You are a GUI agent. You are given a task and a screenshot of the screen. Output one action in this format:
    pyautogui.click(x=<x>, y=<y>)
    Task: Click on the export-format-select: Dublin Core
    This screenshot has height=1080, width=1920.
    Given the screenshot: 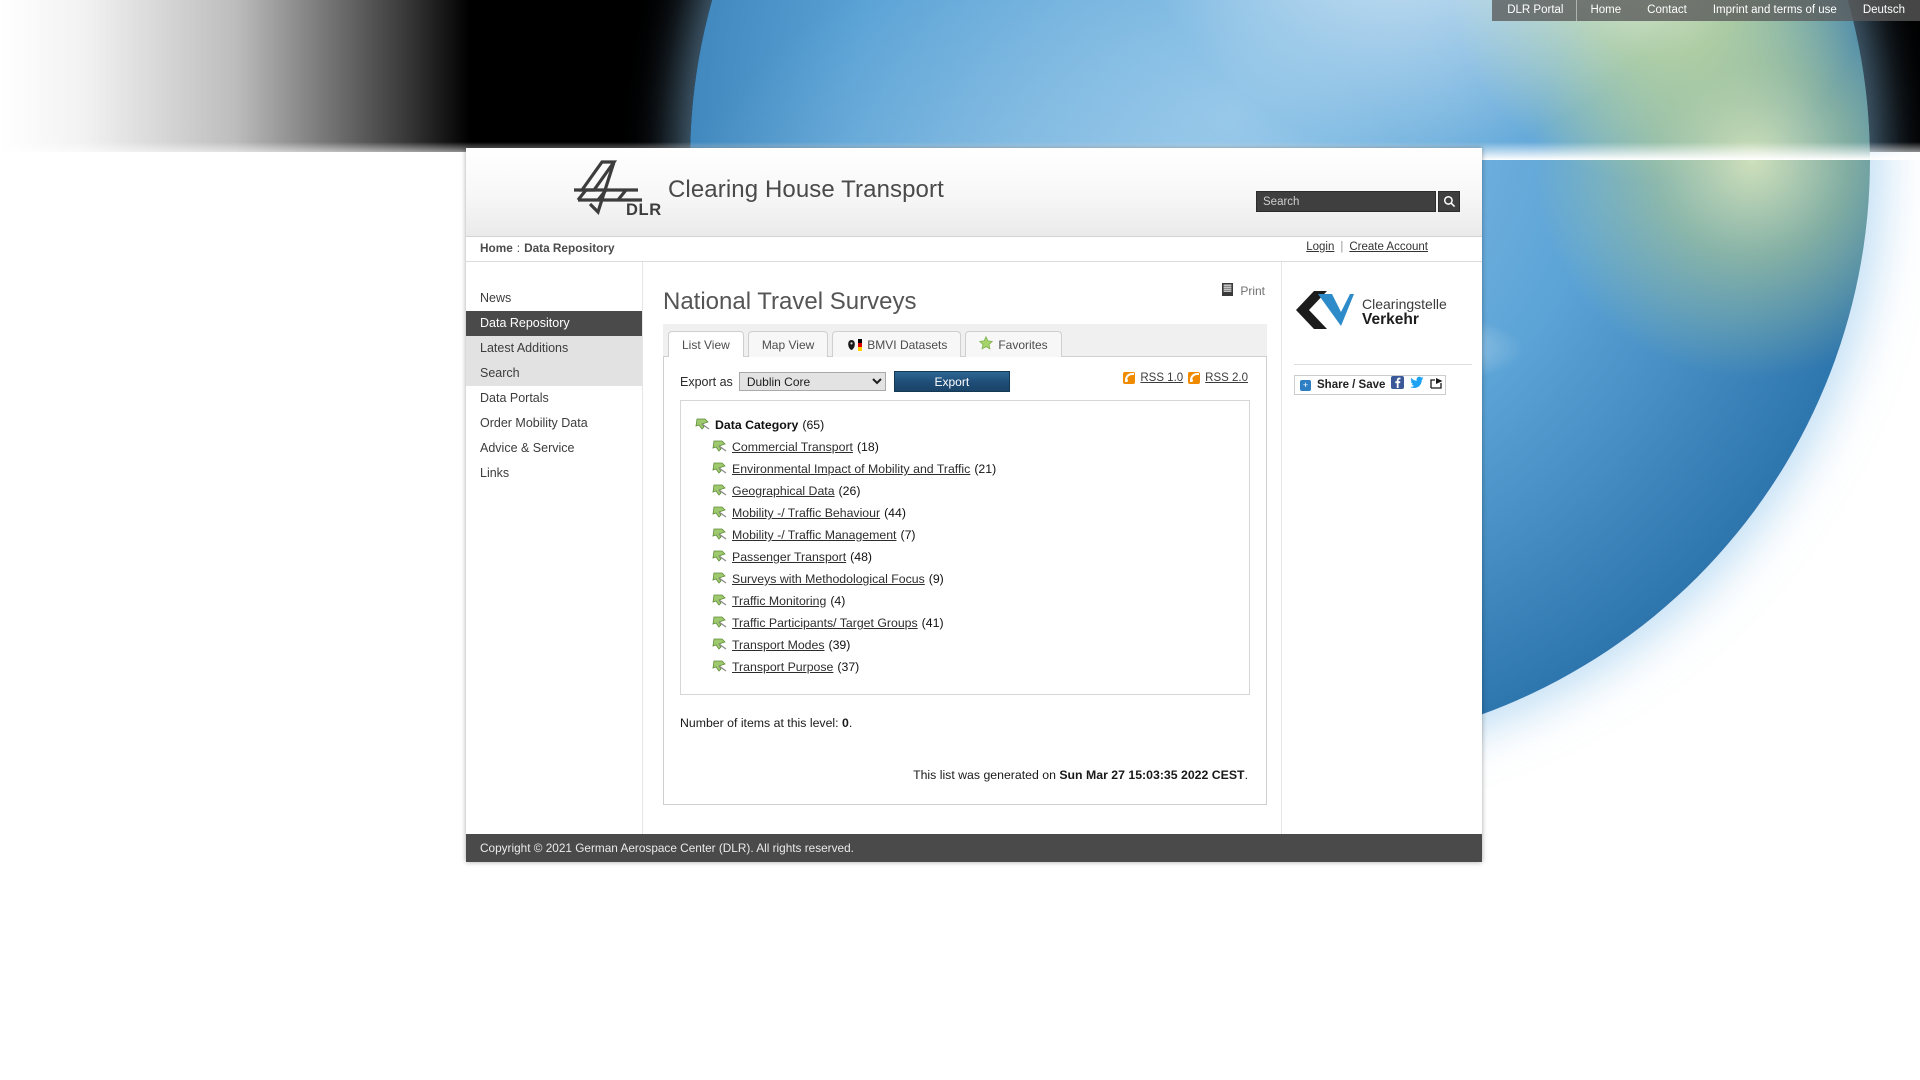 What is the action you would take?
    pyautogui.click(x=812, y=381)
    